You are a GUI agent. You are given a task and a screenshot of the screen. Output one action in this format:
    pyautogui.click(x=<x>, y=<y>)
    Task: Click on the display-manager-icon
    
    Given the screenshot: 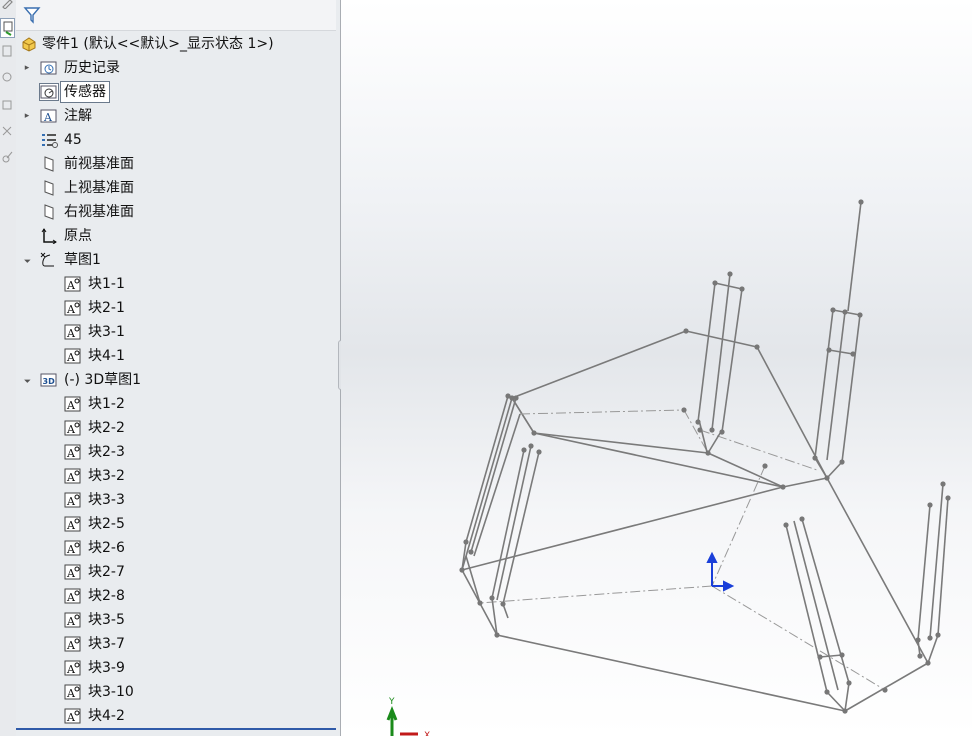 What is the action you would take?
    pyautogui.click(x=7, y=131)
    